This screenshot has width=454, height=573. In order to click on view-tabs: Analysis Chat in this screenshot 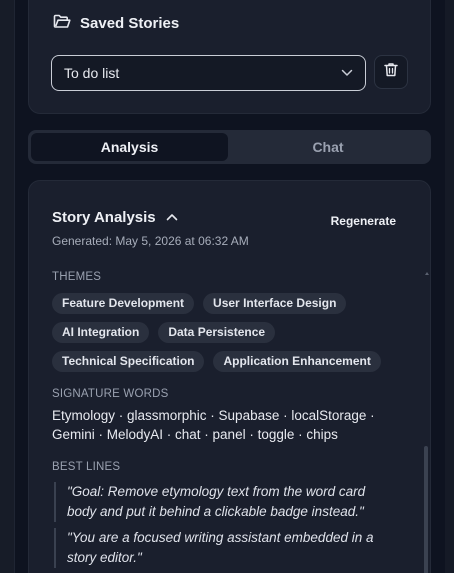, I will do `click(229, 147)`.